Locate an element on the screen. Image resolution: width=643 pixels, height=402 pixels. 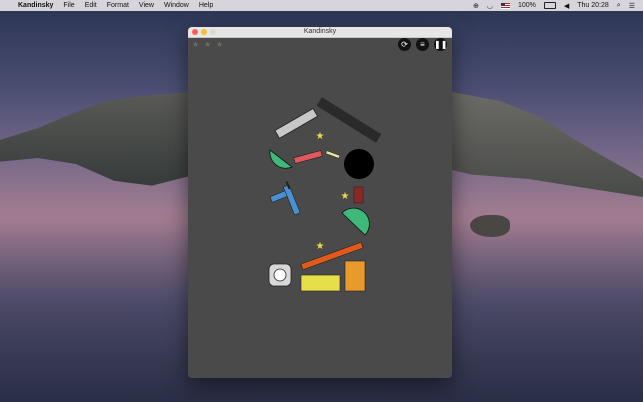
menu-file: File is located at coordinates (68, 5).